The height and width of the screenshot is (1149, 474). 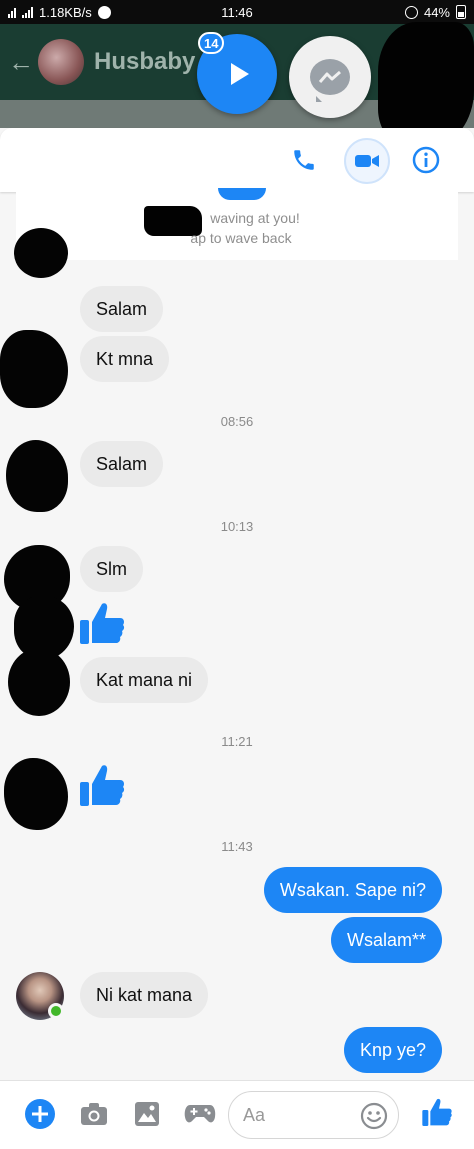 What do you see at coordinates (237, 741) in the screenshot?
I see `timestamp: 11:21` at bounding box center [237, 741].